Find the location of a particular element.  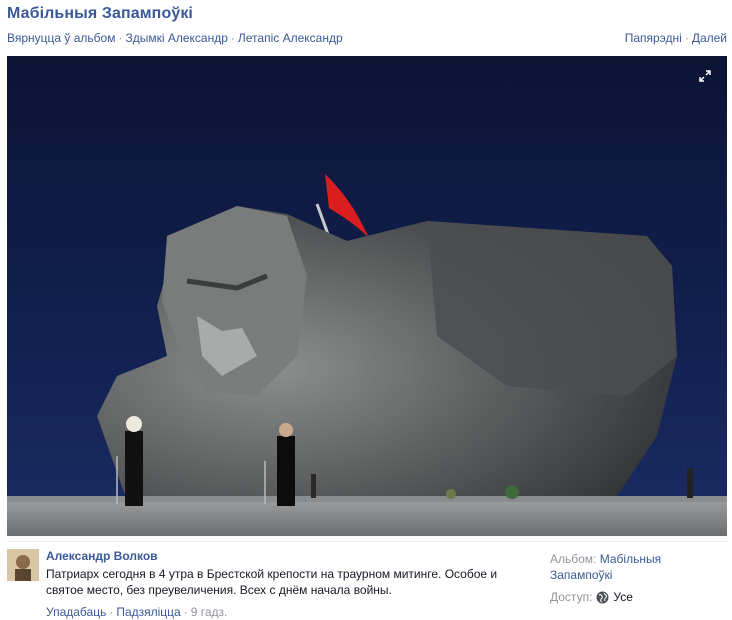

album-label: Альбом: is located at coordinates (573, 559).